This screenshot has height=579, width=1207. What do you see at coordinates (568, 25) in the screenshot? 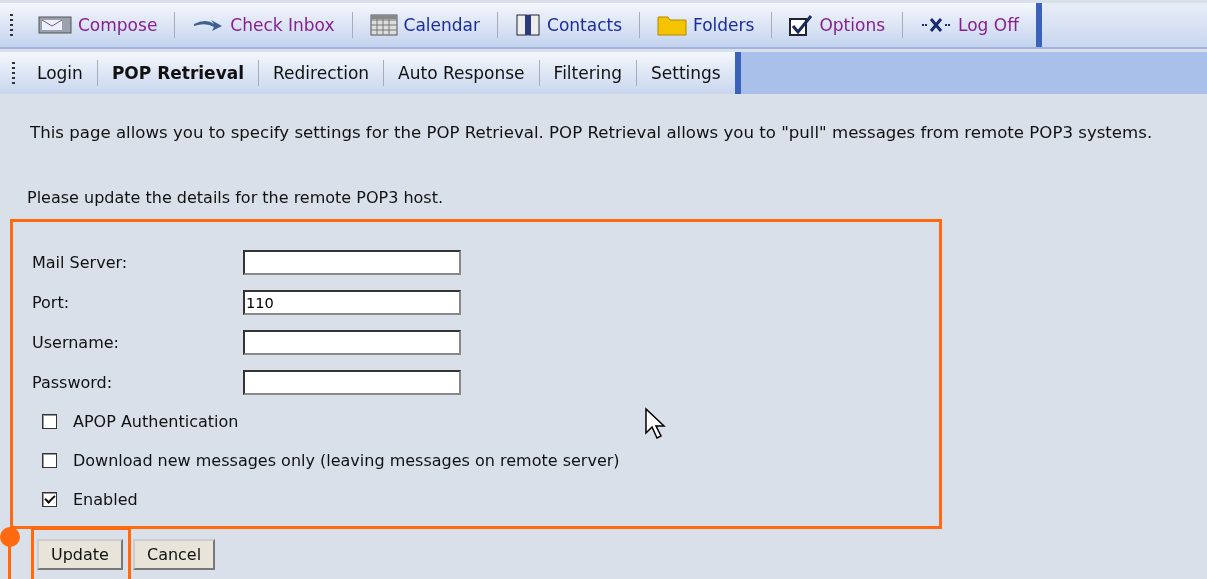
I see `toolbar-link: Contacts` at bounding box center [568, 25].